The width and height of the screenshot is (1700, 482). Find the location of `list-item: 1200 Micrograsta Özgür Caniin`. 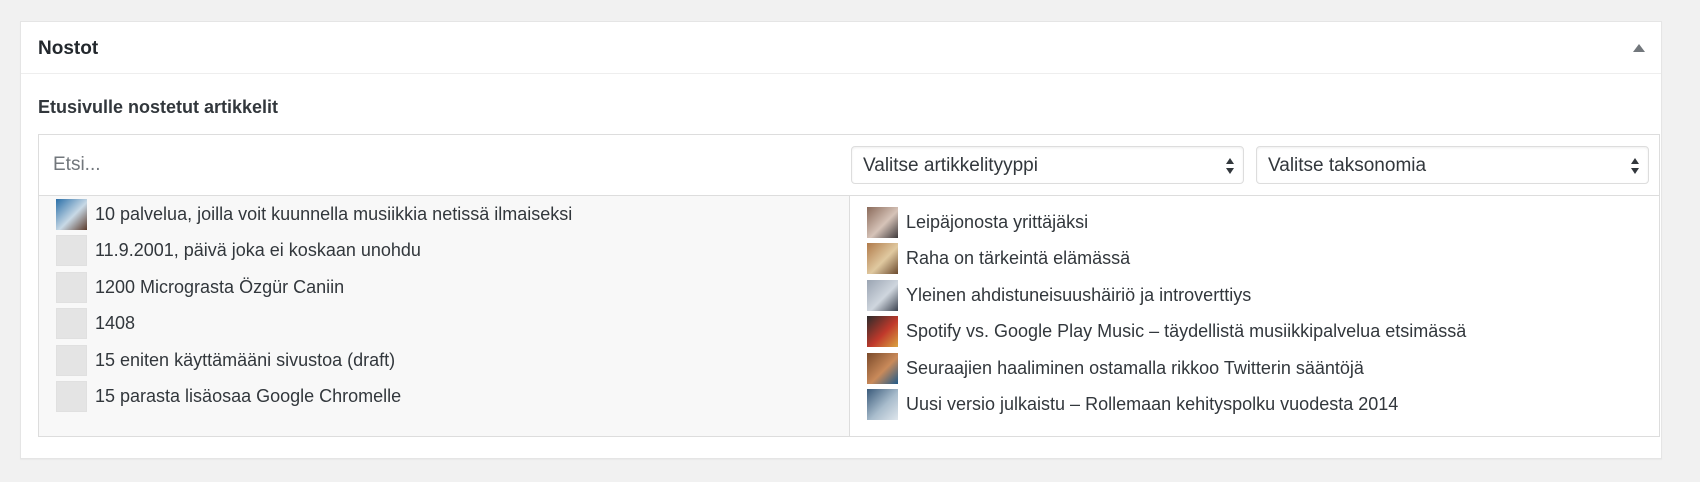

list-item: 1200 Micrograsta Özgür Caniin is located at coordinates (200, 287).